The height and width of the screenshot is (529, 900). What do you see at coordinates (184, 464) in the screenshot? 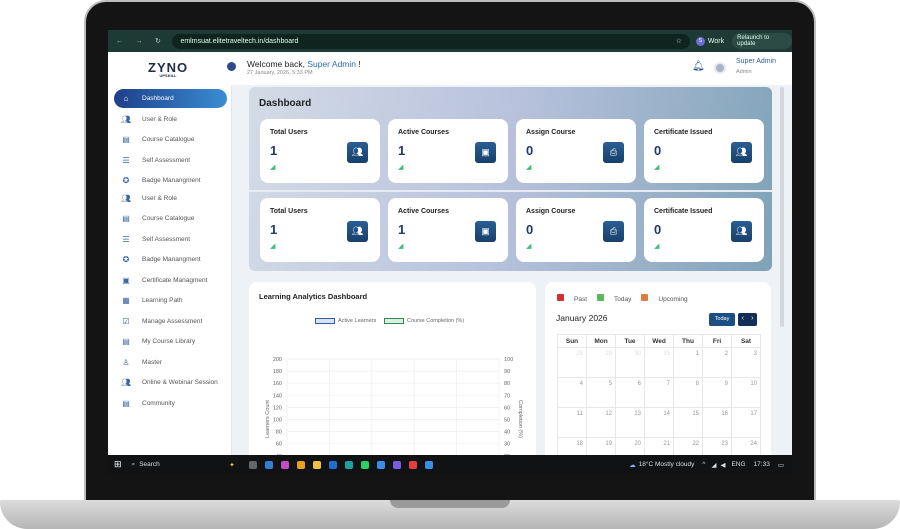
I see `taskbar-search: Search` at bounding box center [184, 464].